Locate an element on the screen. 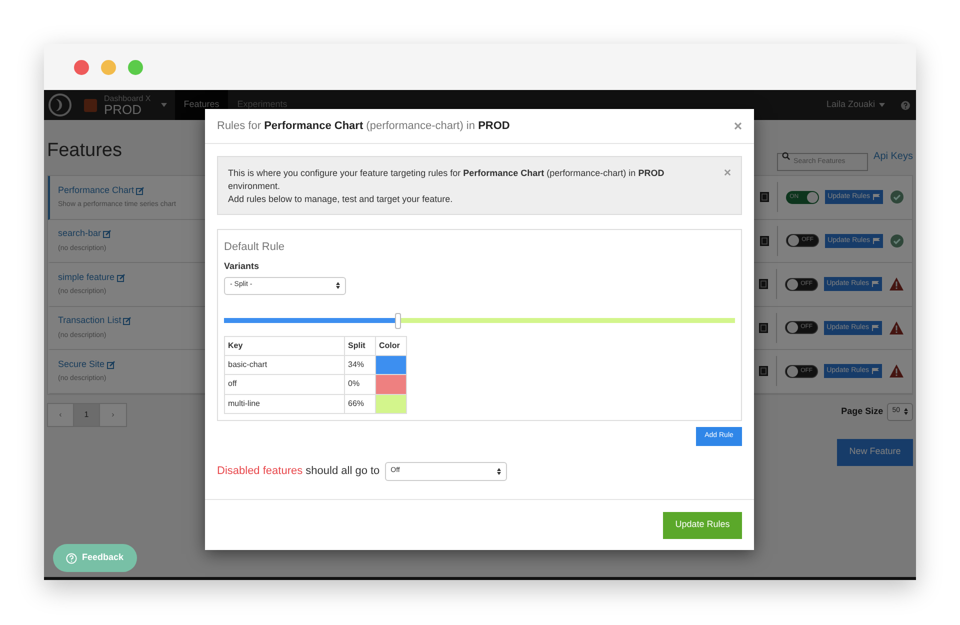 Image resolution: width=960 pixels, height=625 pixels. api-keys-link: Api Keys is located at coordinates (893, 156).